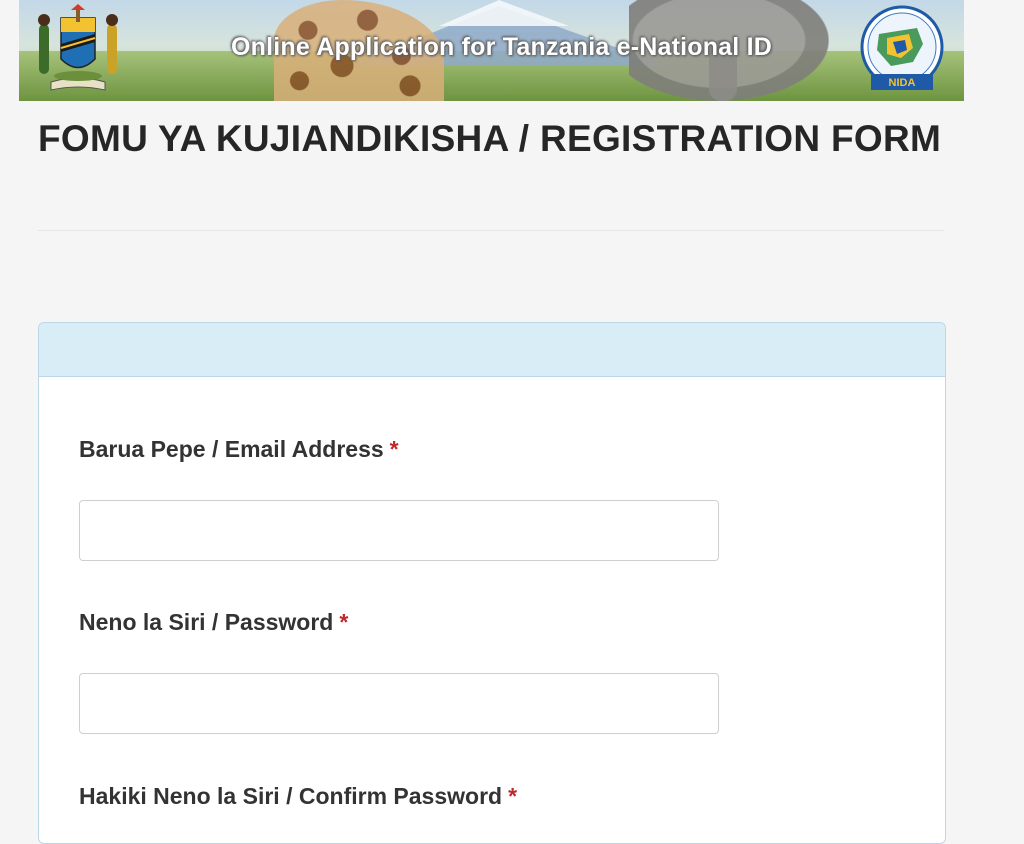 The height and width of the screenshot is (844, 1024). I want to click on confirm-password-label: Hakiki Neno la Siri / Confirm Password *, so click(298, 796).